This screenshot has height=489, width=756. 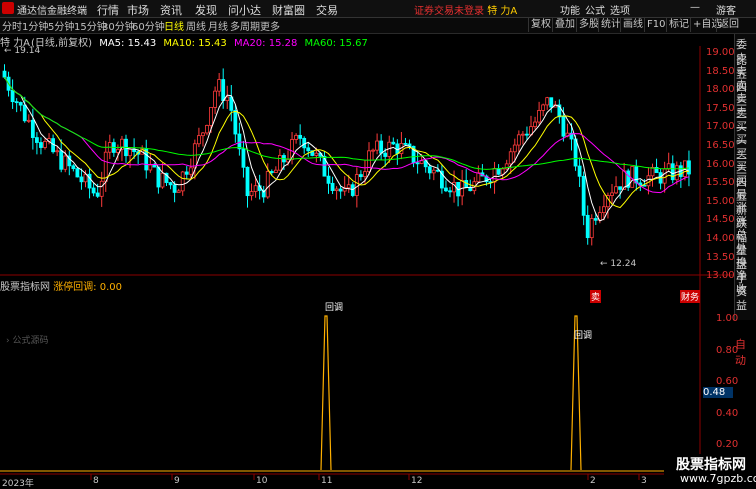 I want to click on toolbar-button-5: F10, so click(x=655, y=25).